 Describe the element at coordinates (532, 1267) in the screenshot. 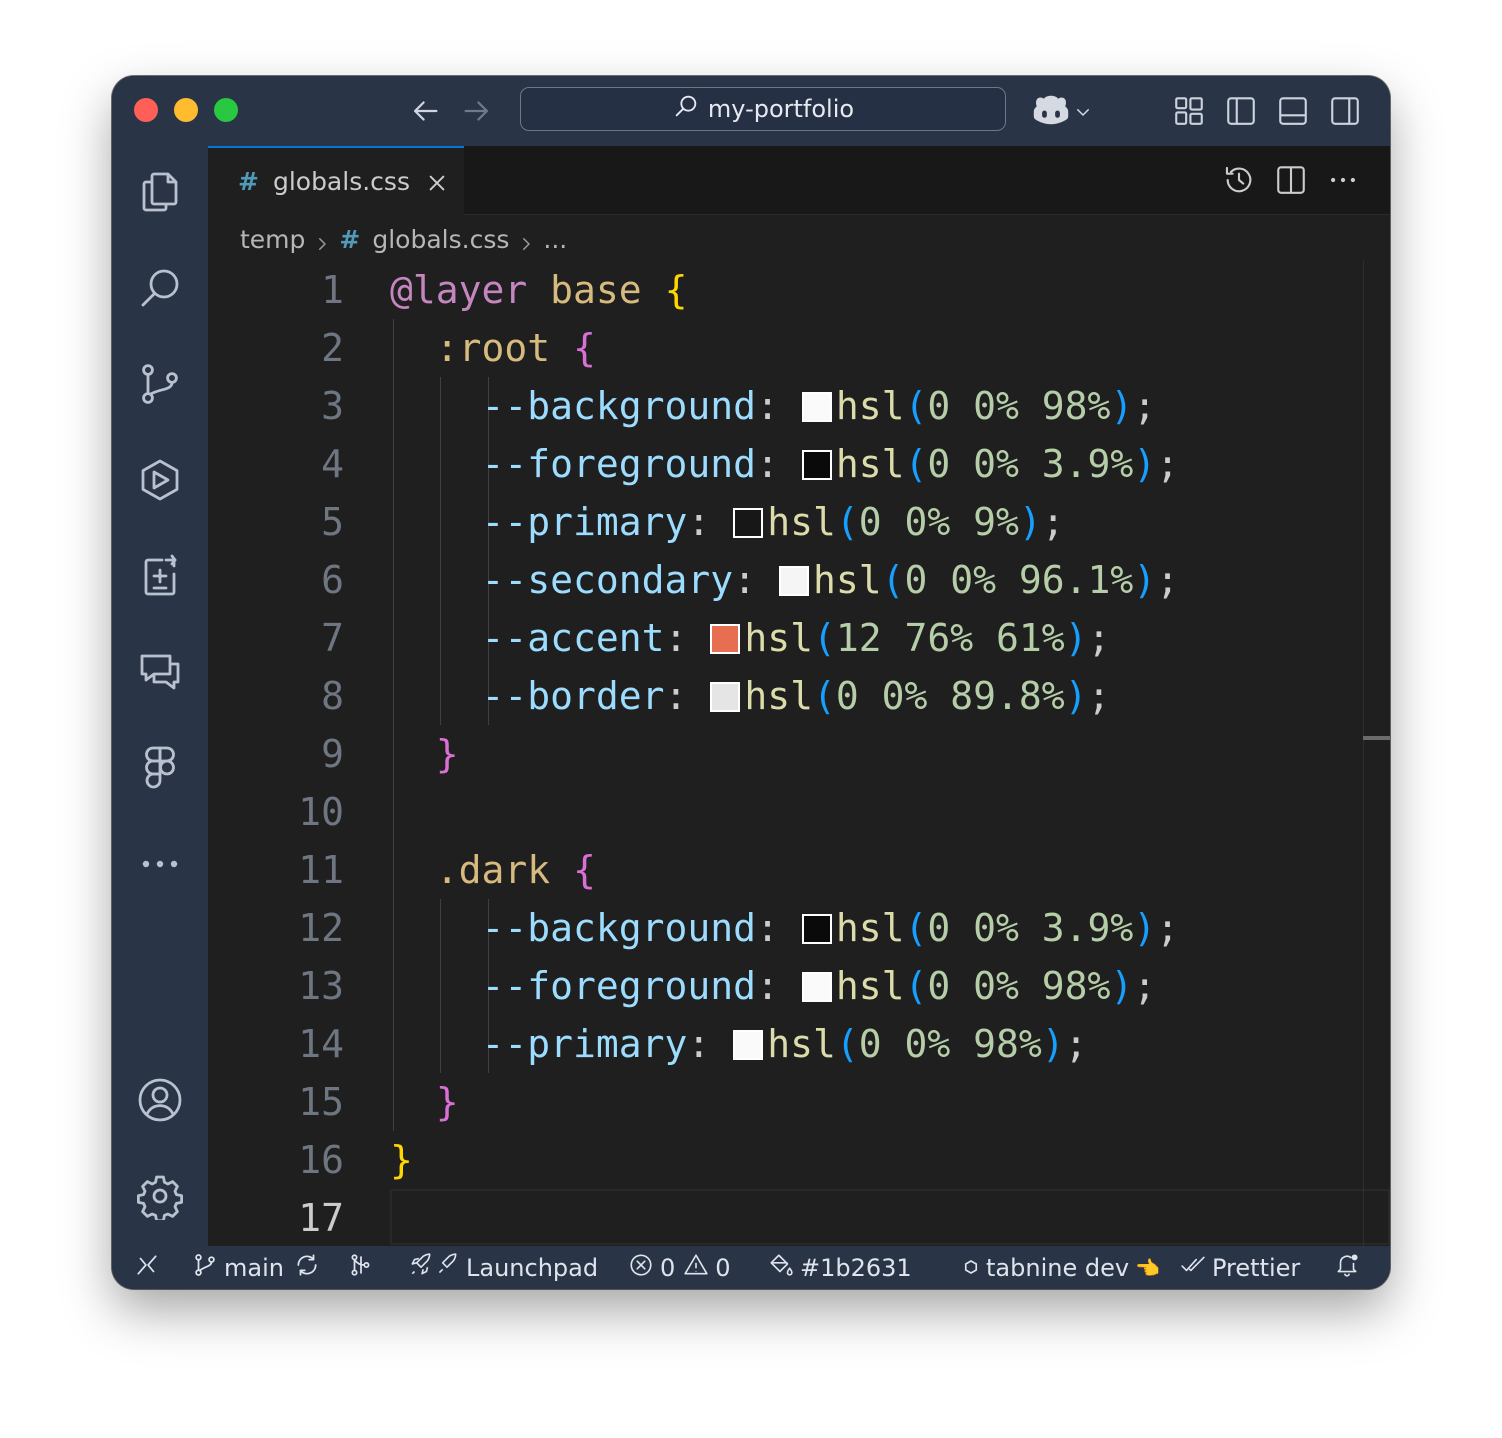

I see `launchpad-label: Launchpad` at that location.